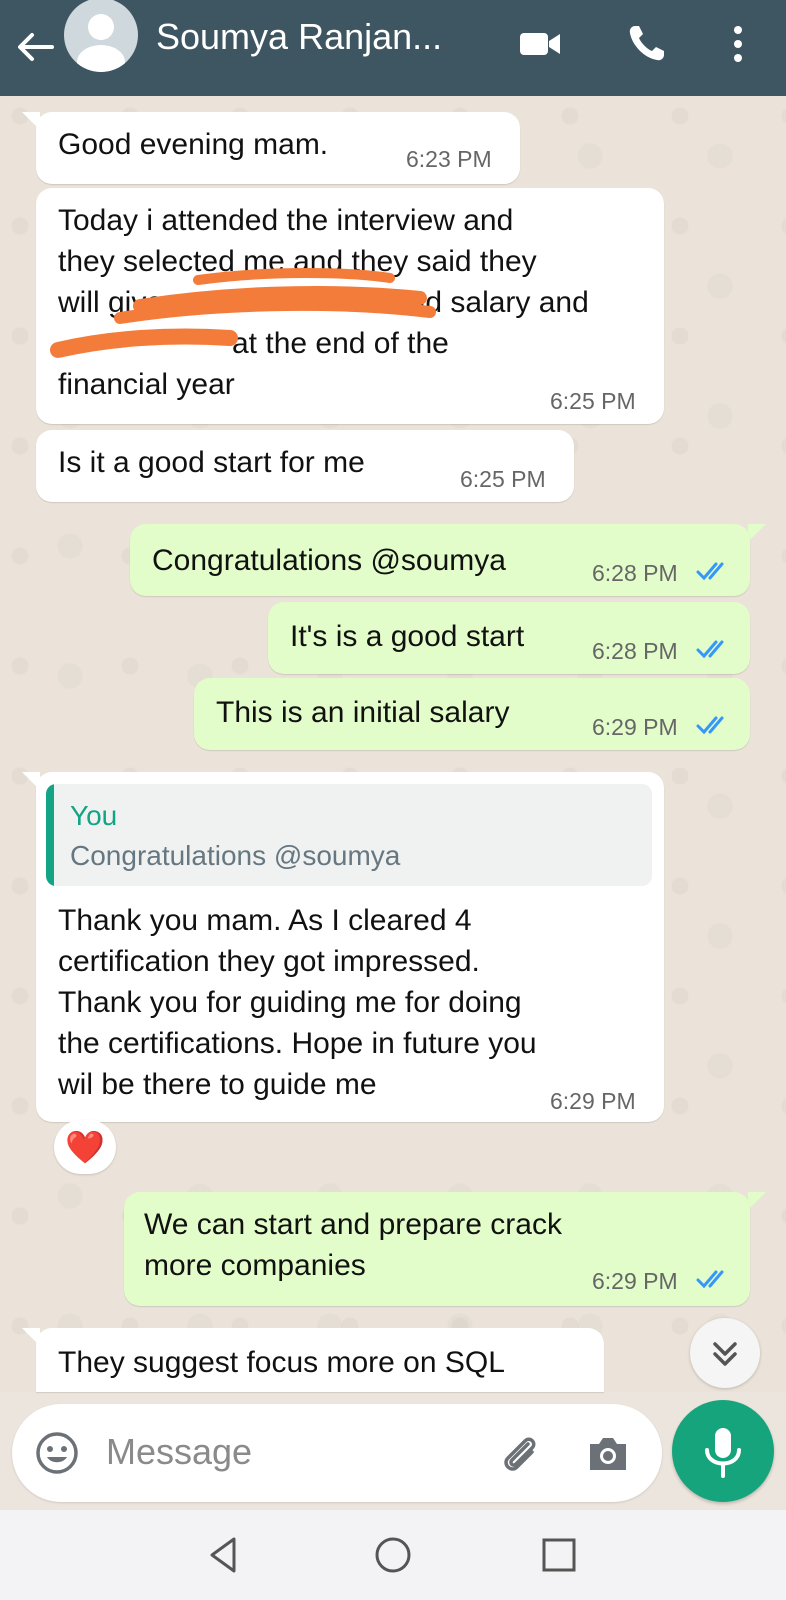  I want to click on message-text: Today i attended the interview and, so click(286, 220).